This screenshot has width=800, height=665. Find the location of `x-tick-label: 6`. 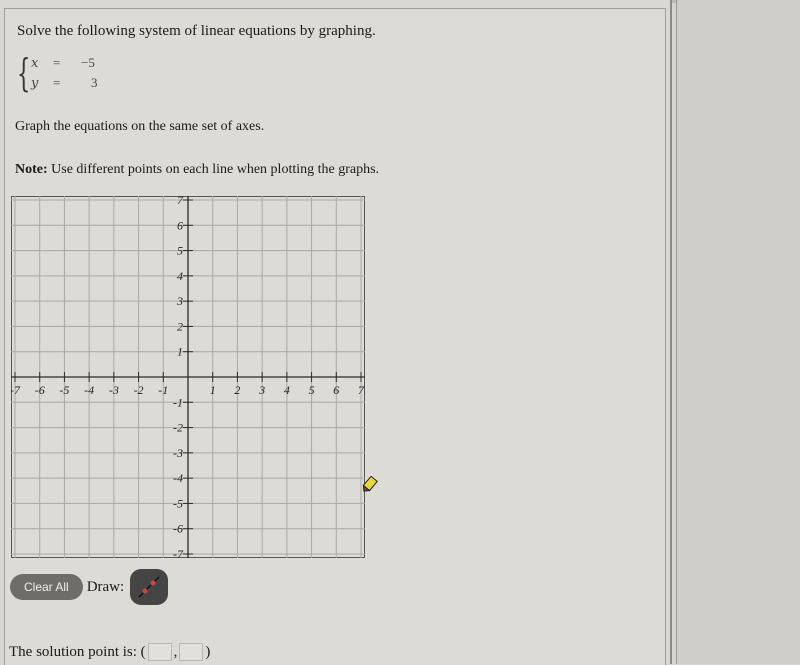

x-tick-label: 6 is located at coordinates (336, 390).